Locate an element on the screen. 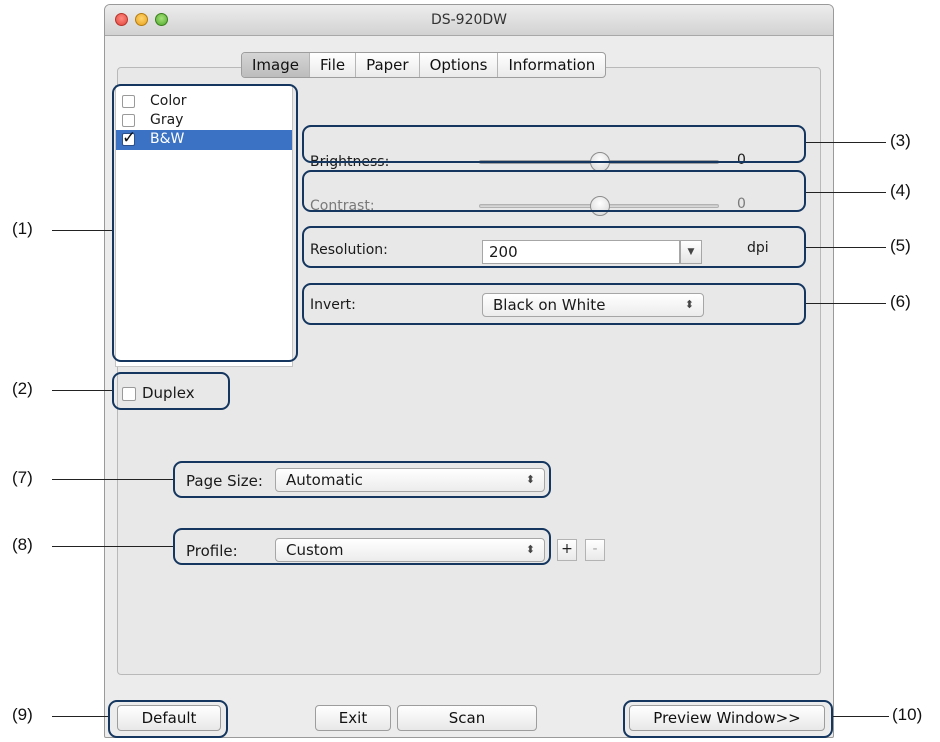 This screenshot has height=742, width=940. window-title: DS-920DW is located at coordinates (469, 20).